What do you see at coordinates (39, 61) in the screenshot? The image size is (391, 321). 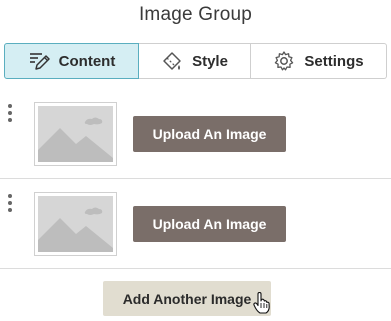 I see `pencil-lines-icon` at bounding box center [39, 61].